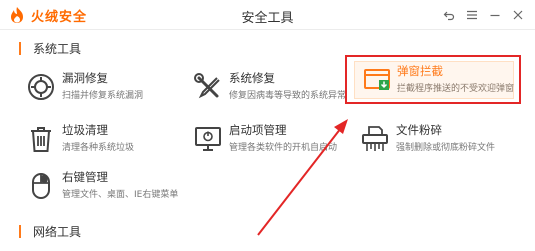 Image resolution: width=535 pixels, height=251 pixels. What do you see at coordinates (434, 80) in the screenshot?
I see `tool-popup-block: 弹窗拦截 拦截程序推送的不受欢迎弹窗` at bounding box center [434, 80].